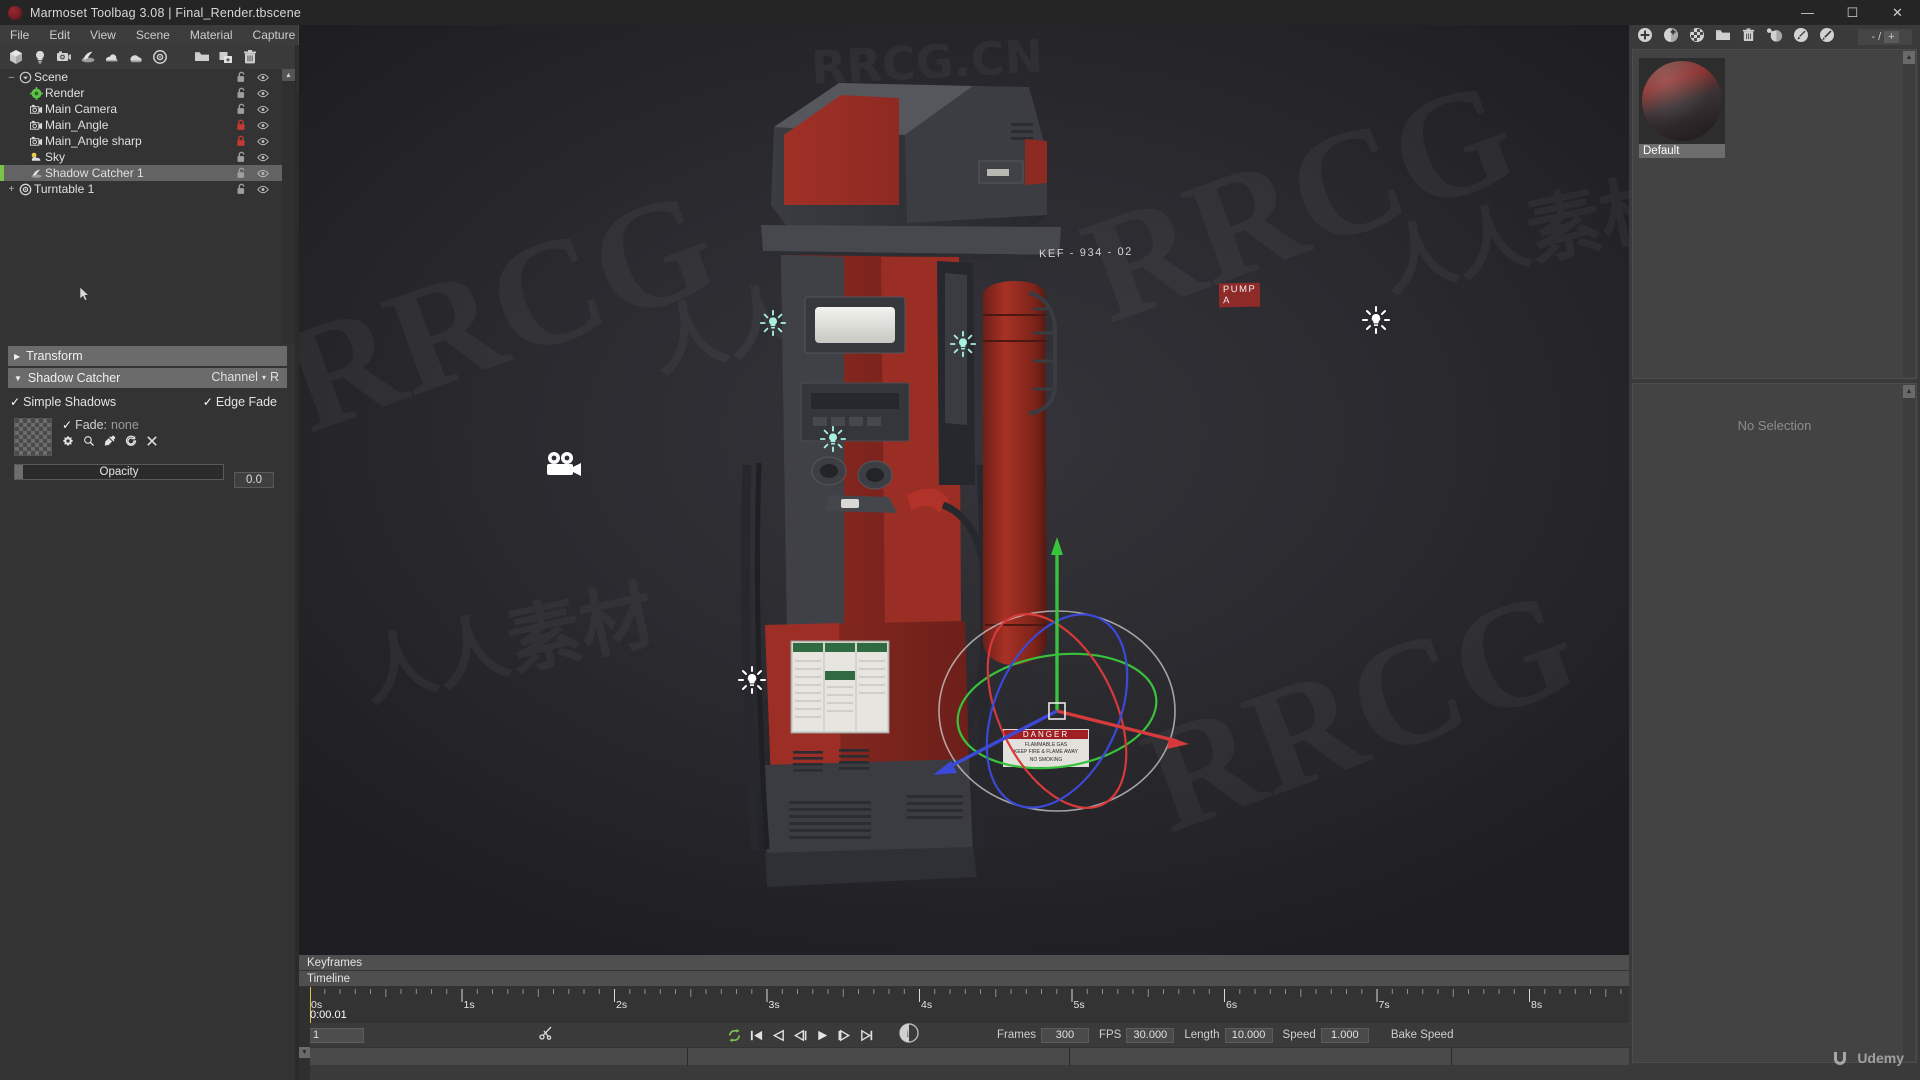 The width and height of the screenshot is (1920, 1080). What do you see at coordinates (15, 402) in the screenshot?
I see `simple-shadows-checkbox: ✓` at bounding box center [15, 402].